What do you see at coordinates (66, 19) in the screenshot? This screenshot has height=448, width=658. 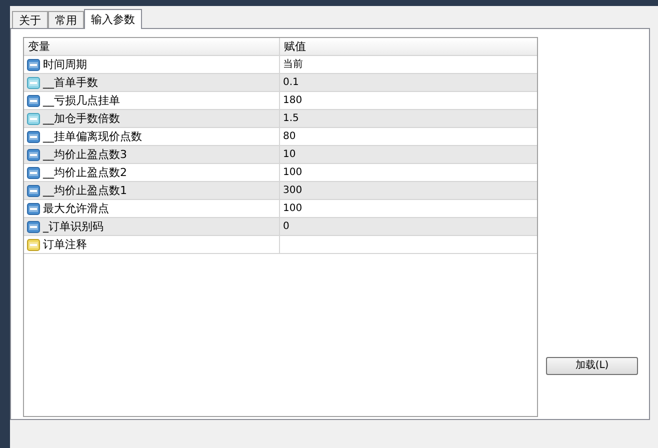 I see `tab: 常用` at bounding box center [66, 19].